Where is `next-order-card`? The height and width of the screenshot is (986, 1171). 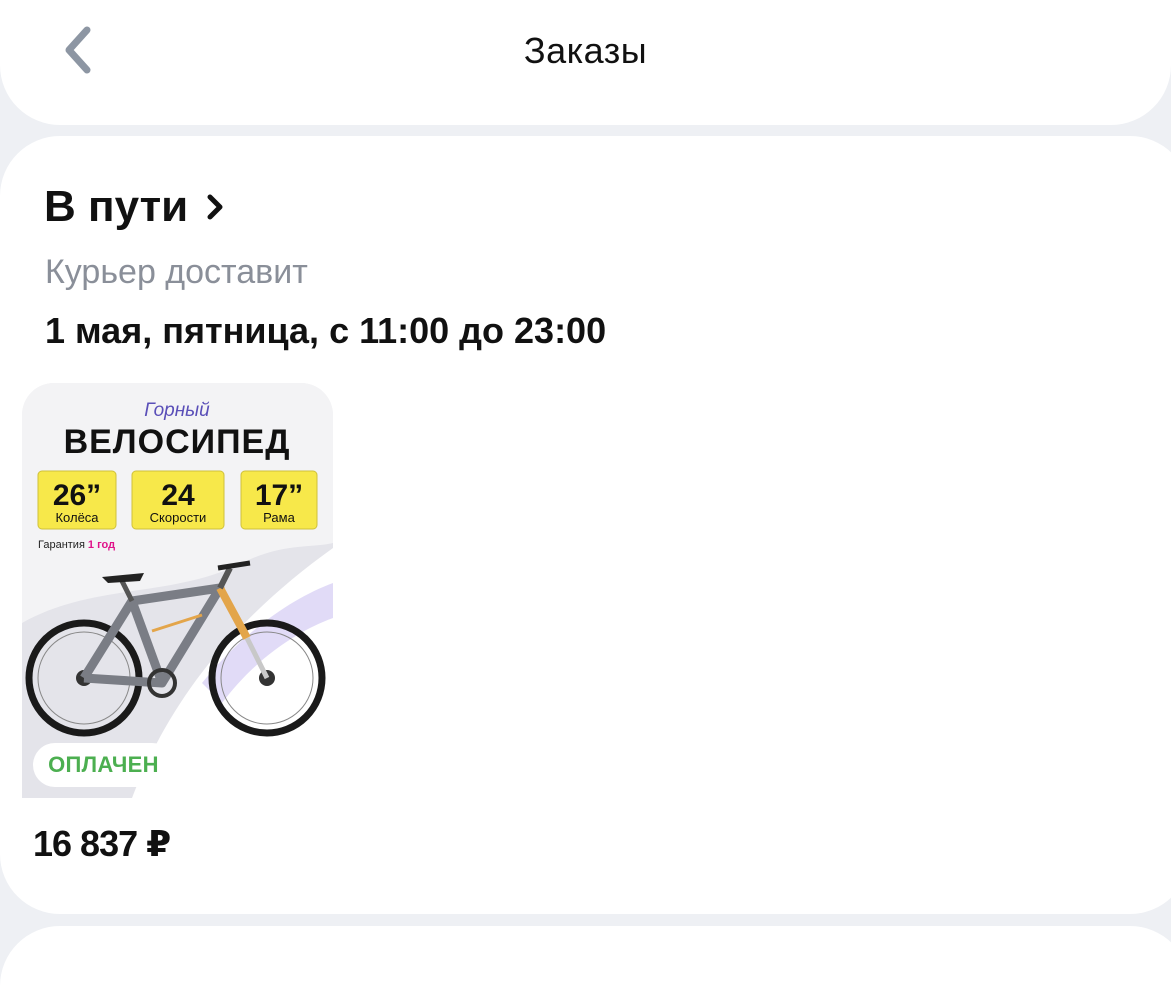
next-order-card is located at coordinates (585, 956).